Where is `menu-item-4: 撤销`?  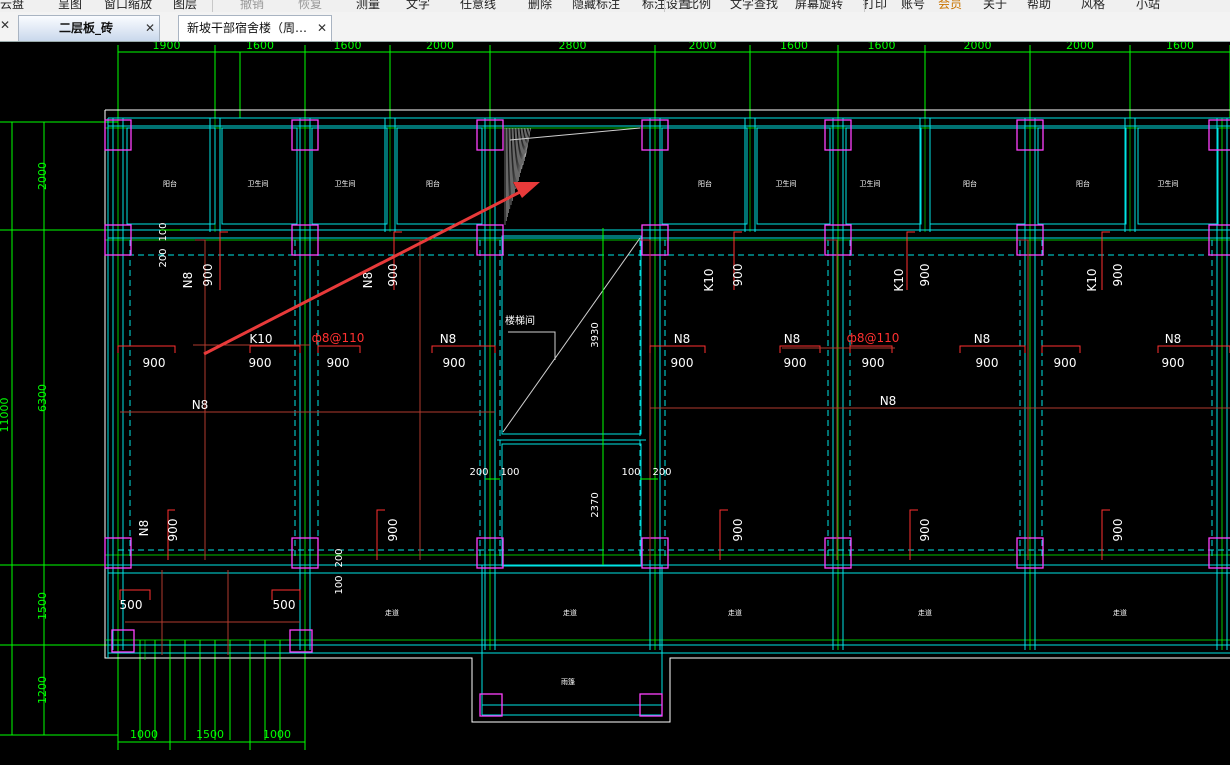 menu-item-4: 撤销 is located at coordinates (252, 6).